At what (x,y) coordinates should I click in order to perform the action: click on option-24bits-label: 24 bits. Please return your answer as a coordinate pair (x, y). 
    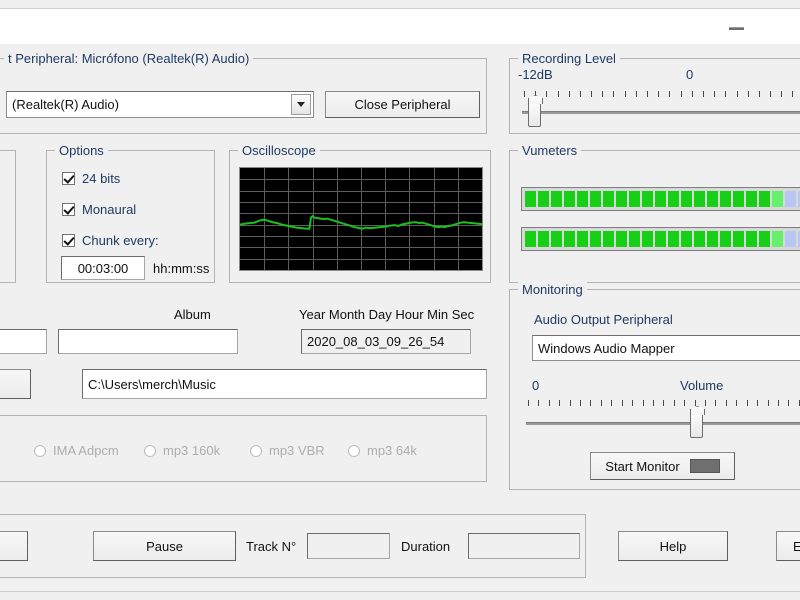
    Looking at the image, I should click on (101, 178).